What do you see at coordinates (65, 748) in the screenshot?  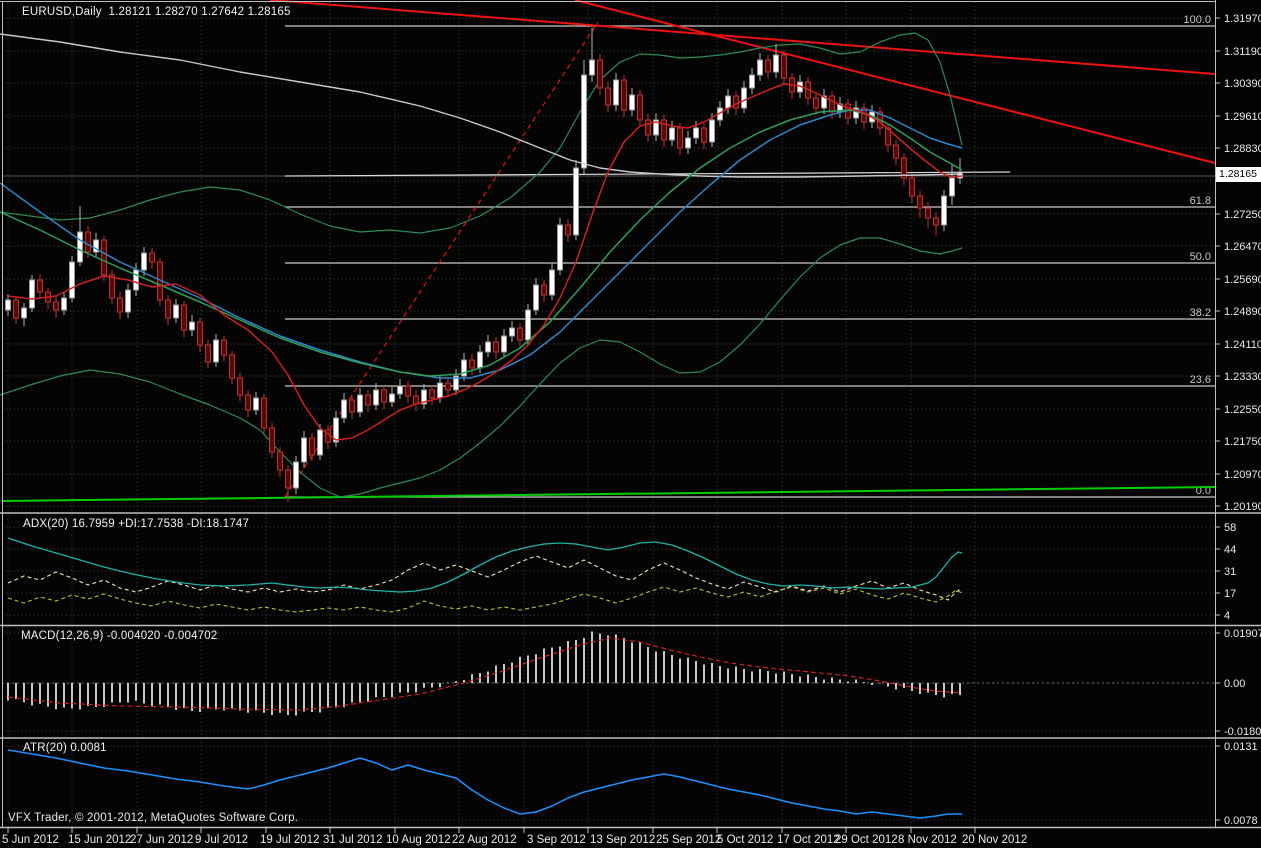 I see `atr-pane-title: ATR(20) 0.0081` at bounding box center [65, 748].